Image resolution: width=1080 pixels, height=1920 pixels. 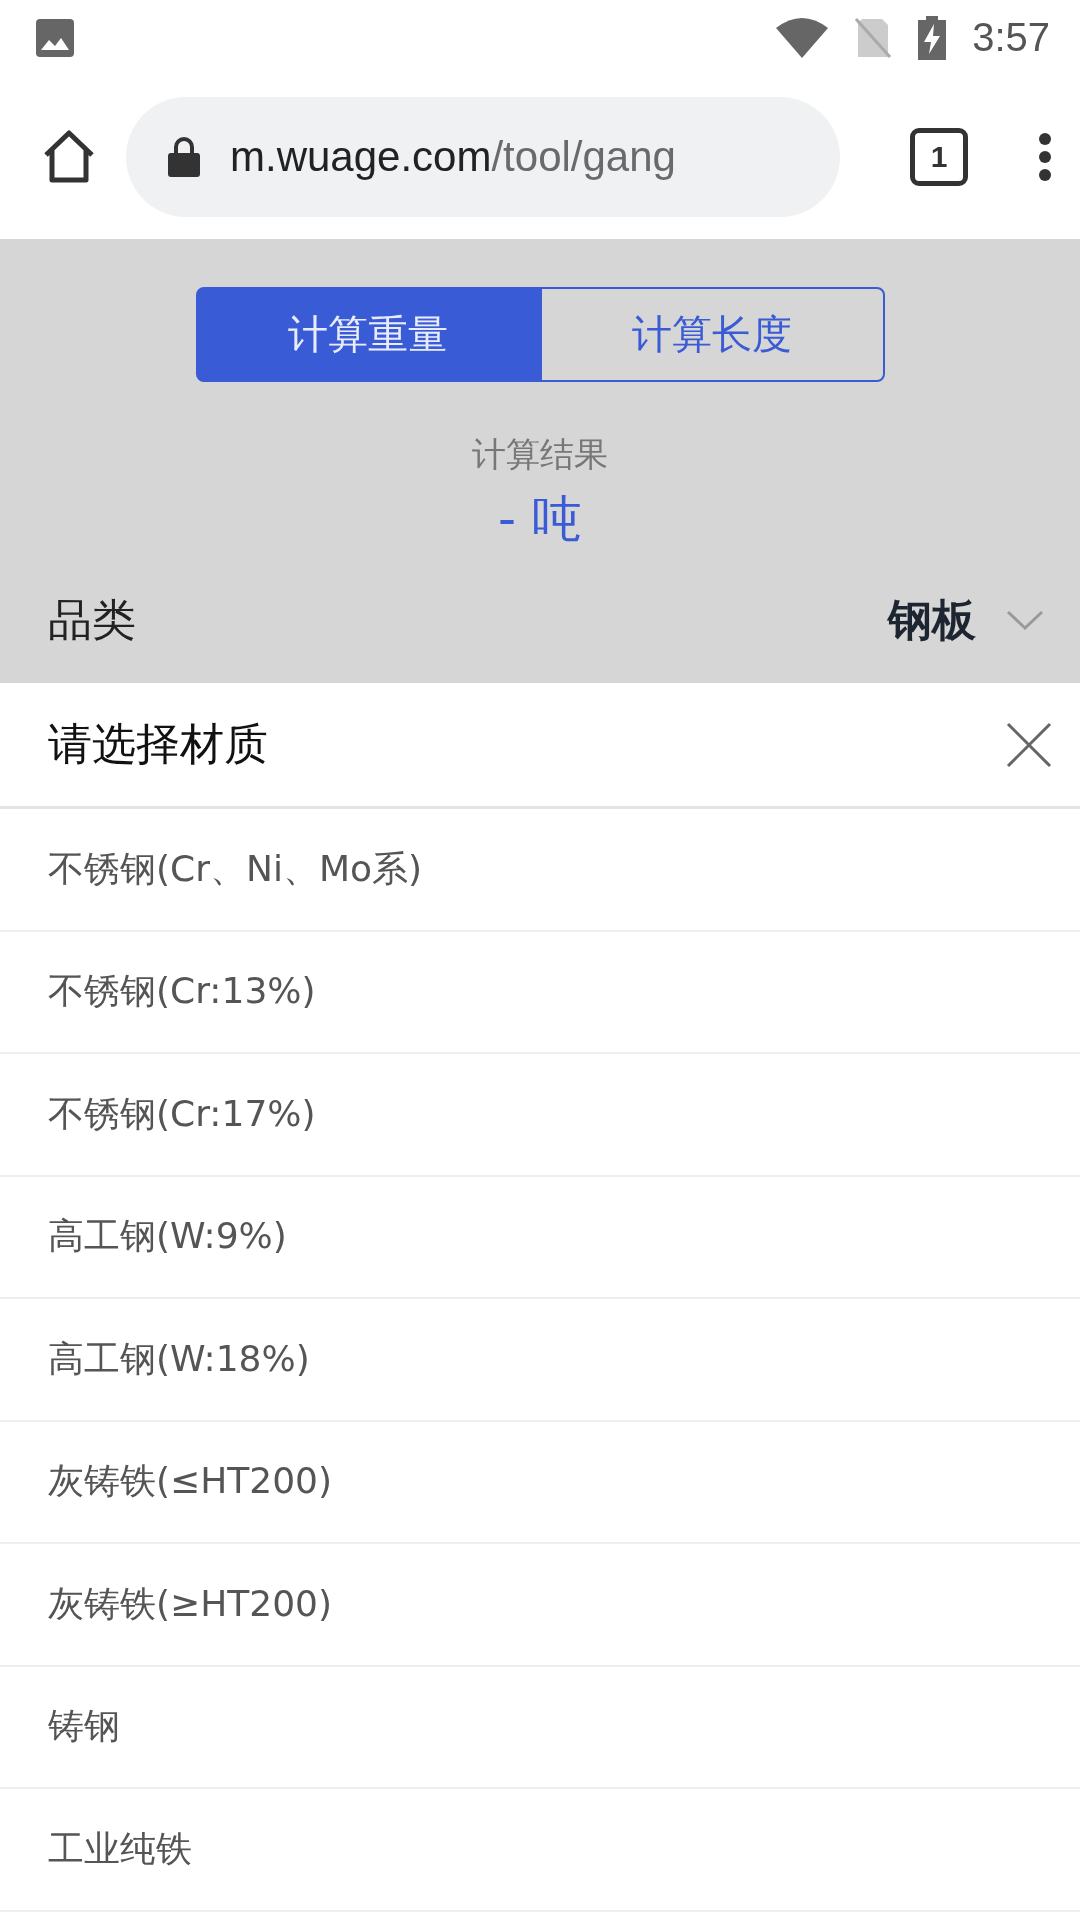 What do you see at coordinates (540, 1605) in the screenshot?
I see `material-option: 灰铸铁(≥HT200)` at bounding box center [540, 1605].